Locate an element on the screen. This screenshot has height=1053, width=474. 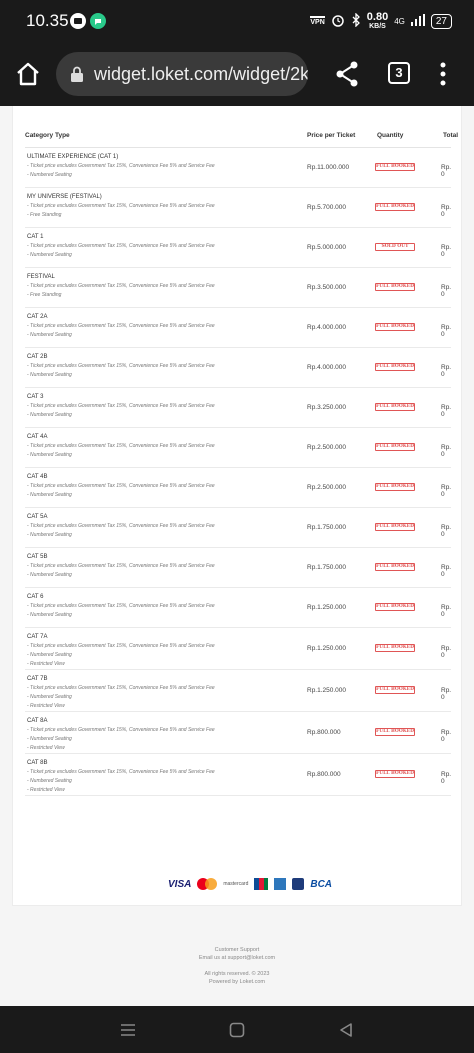
recent-apps-icon is located at coordinates (128, 1032).